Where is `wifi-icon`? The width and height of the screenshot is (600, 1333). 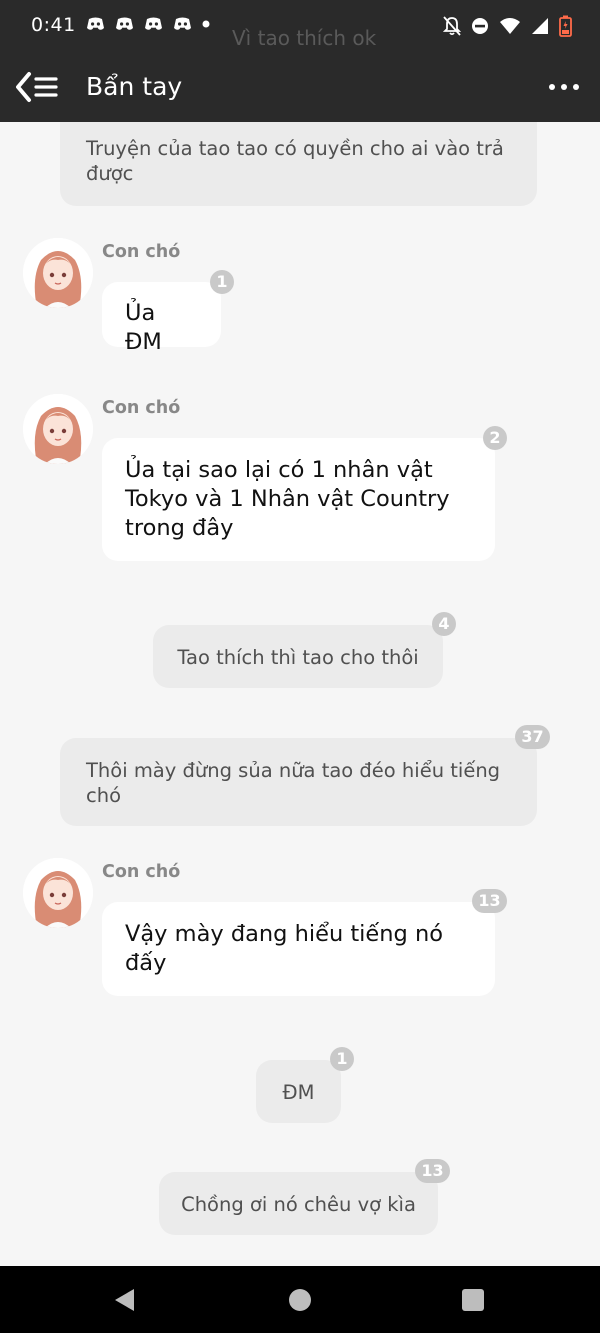 wifi-icon is located at coordinates (510, 26).